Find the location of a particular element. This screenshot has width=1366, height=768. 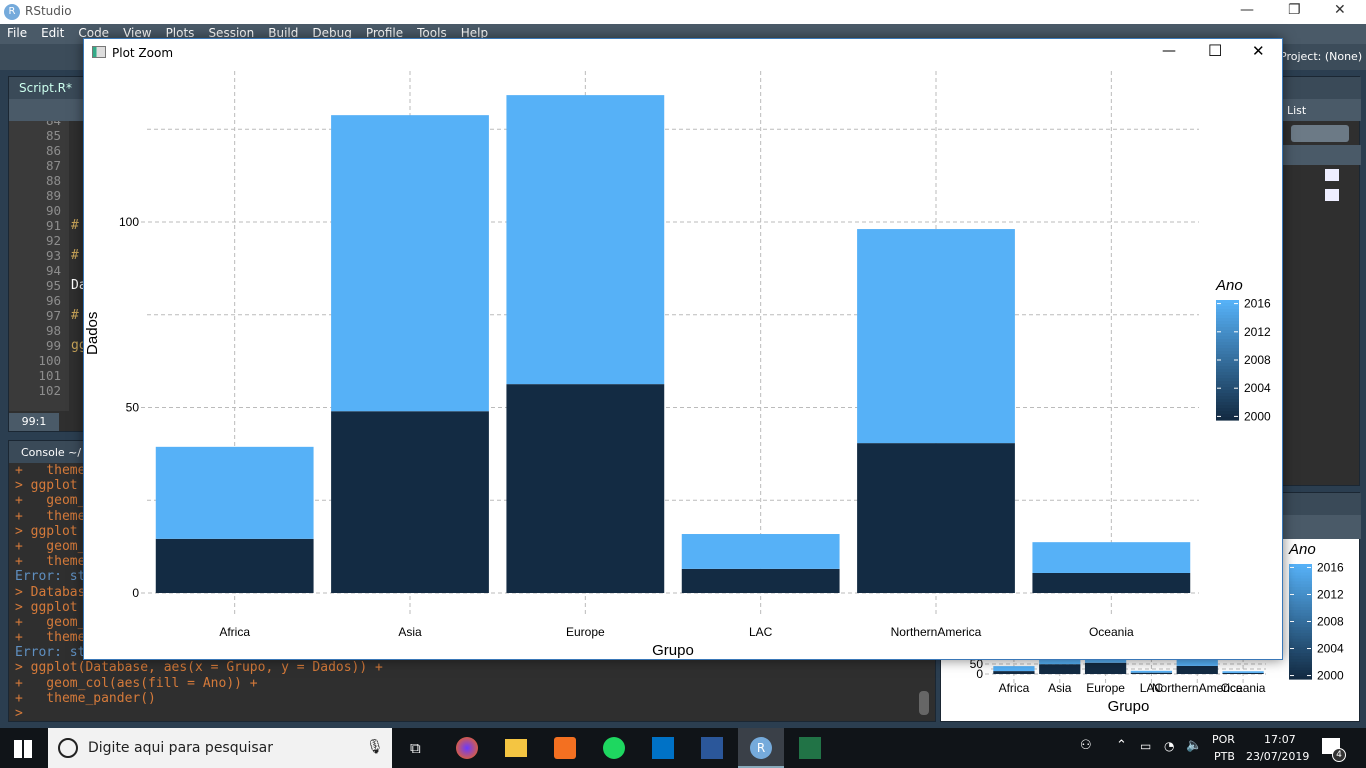

file-explorer-icon is located at coordinates (516, 748).